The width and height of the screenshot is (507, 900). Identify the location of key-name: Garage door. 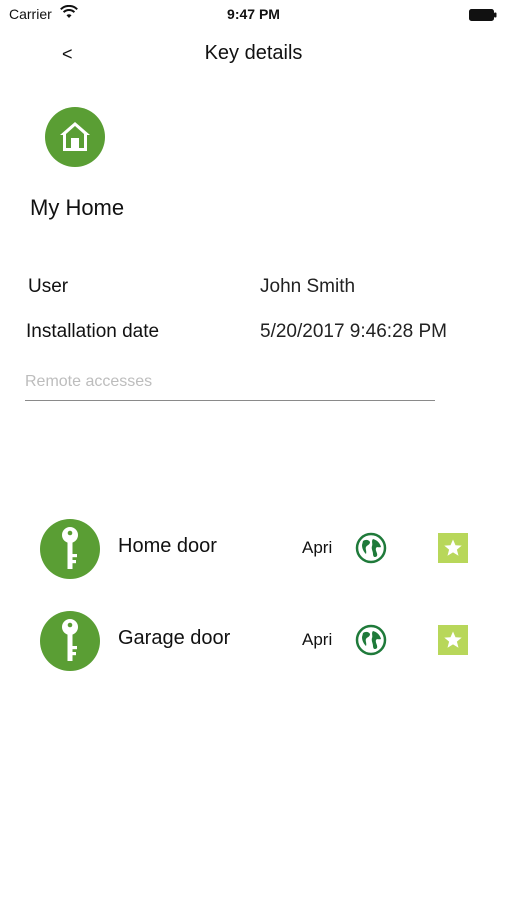
(174, 638).